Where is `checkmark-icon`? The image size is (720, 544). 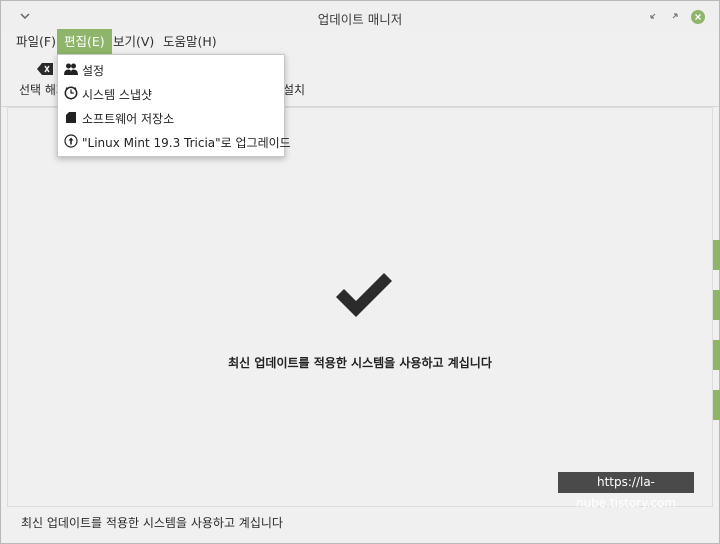 checkmark-icon is located at coordinates (364, 298).